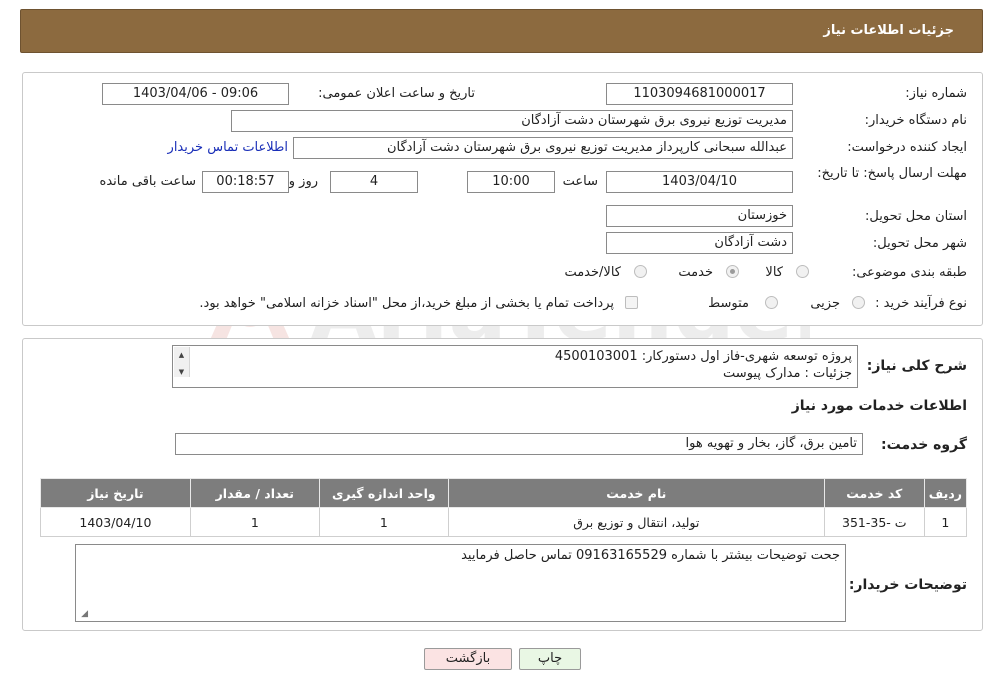 The width and height of the screenshot is (985, 691). I want to click on category-option-goods-service: کالا/خدمت, so click(592, 272).